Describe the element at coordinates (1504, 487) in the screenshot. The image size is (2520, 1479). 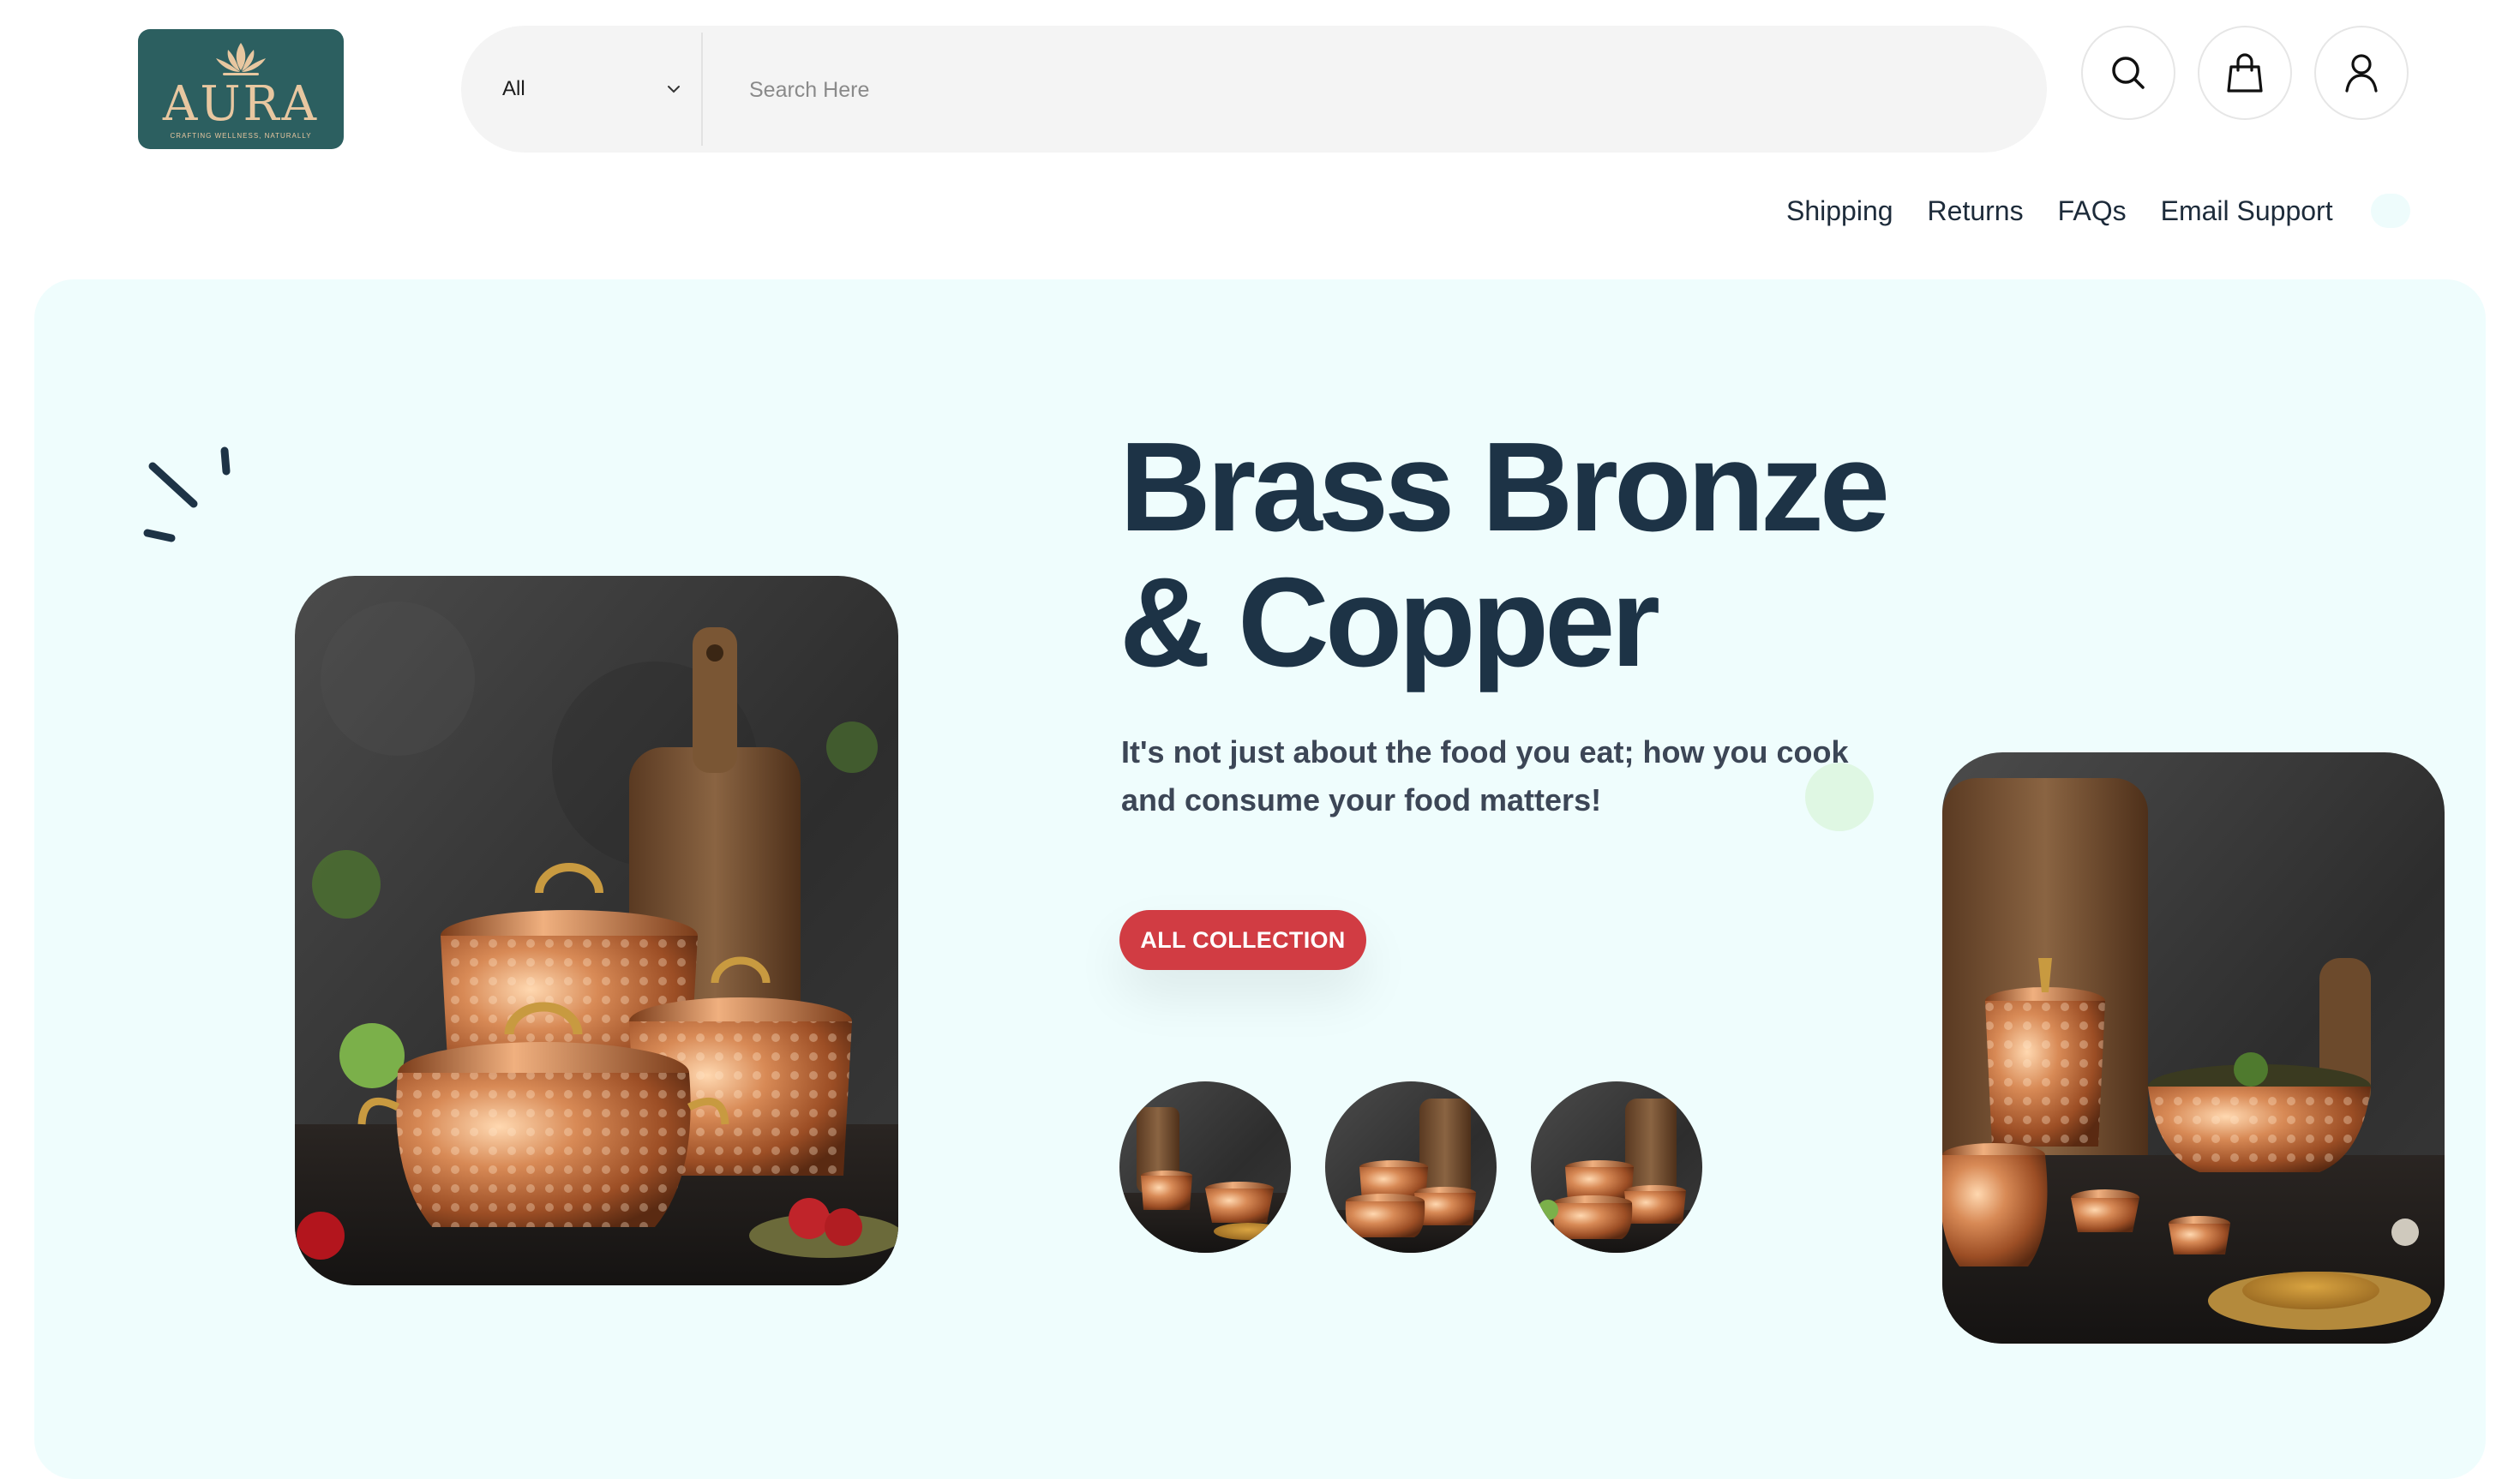
I see `hero-title-line-1: Brass Bronze` at that location.